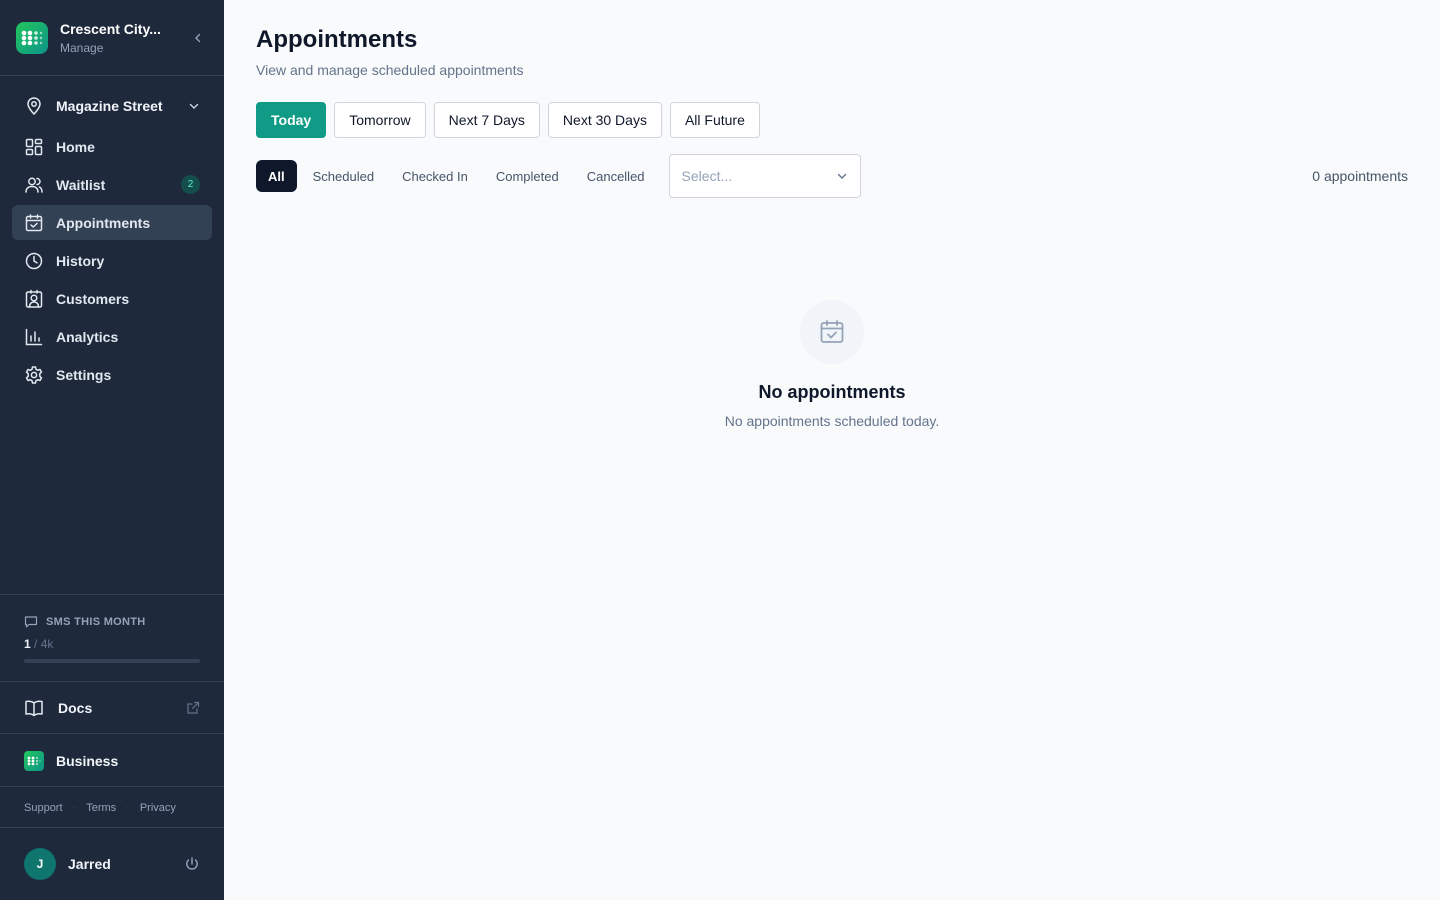  I want to click on sms-progress-bar, so click(112, 661).